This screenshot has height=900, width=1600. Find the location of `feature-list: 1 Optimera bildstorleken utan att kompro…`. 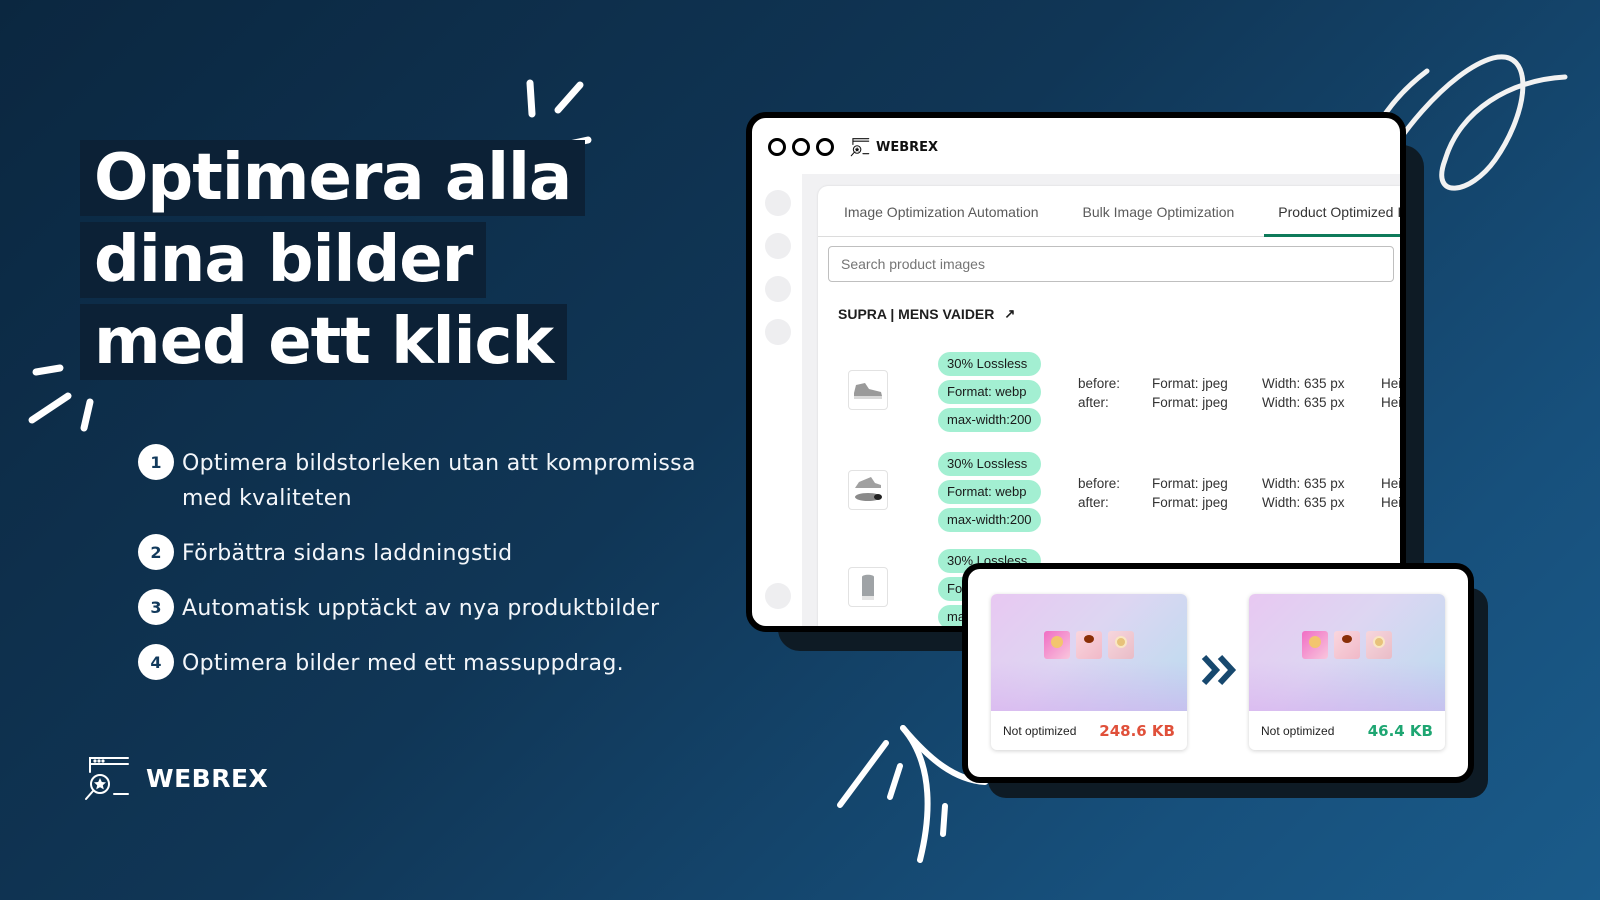

feature-list: 1 Optimera bildstorleken utan att kompro… is located at coordinates (428, 572).